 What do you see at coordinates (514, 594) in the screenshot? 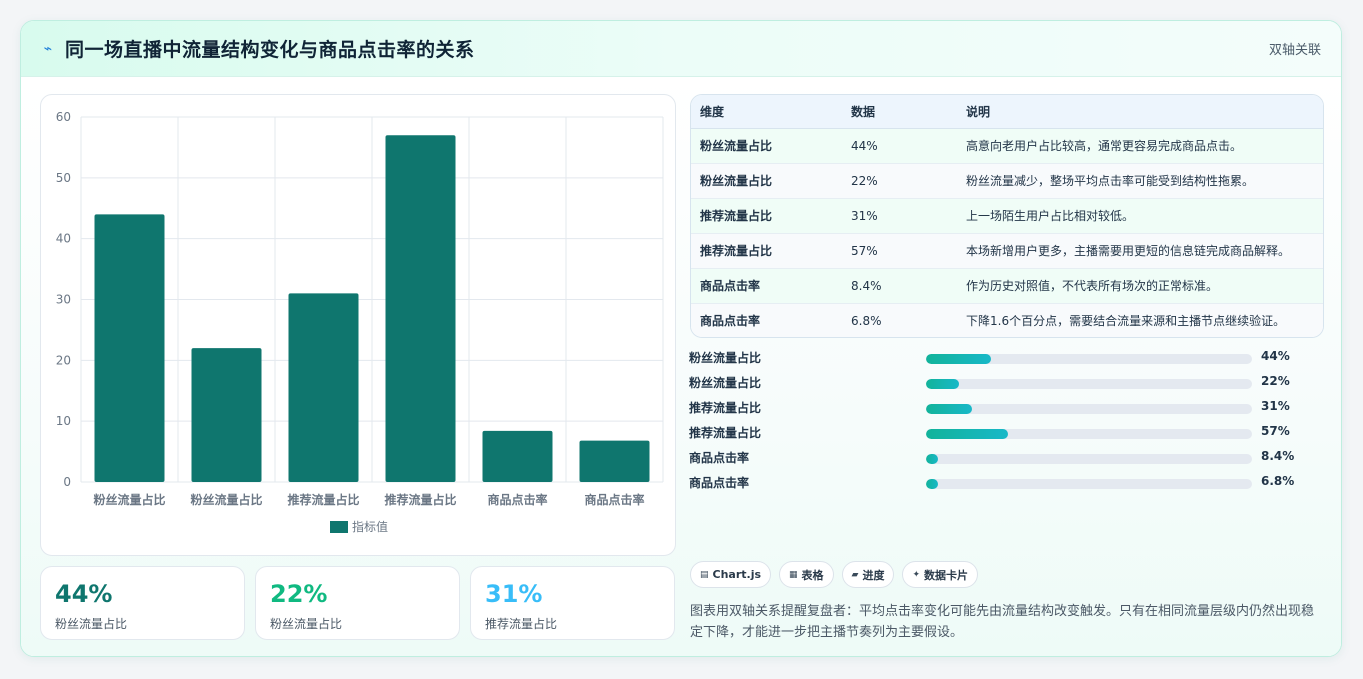
I see `stat-value: 31%` at bounding box center [514, 594].